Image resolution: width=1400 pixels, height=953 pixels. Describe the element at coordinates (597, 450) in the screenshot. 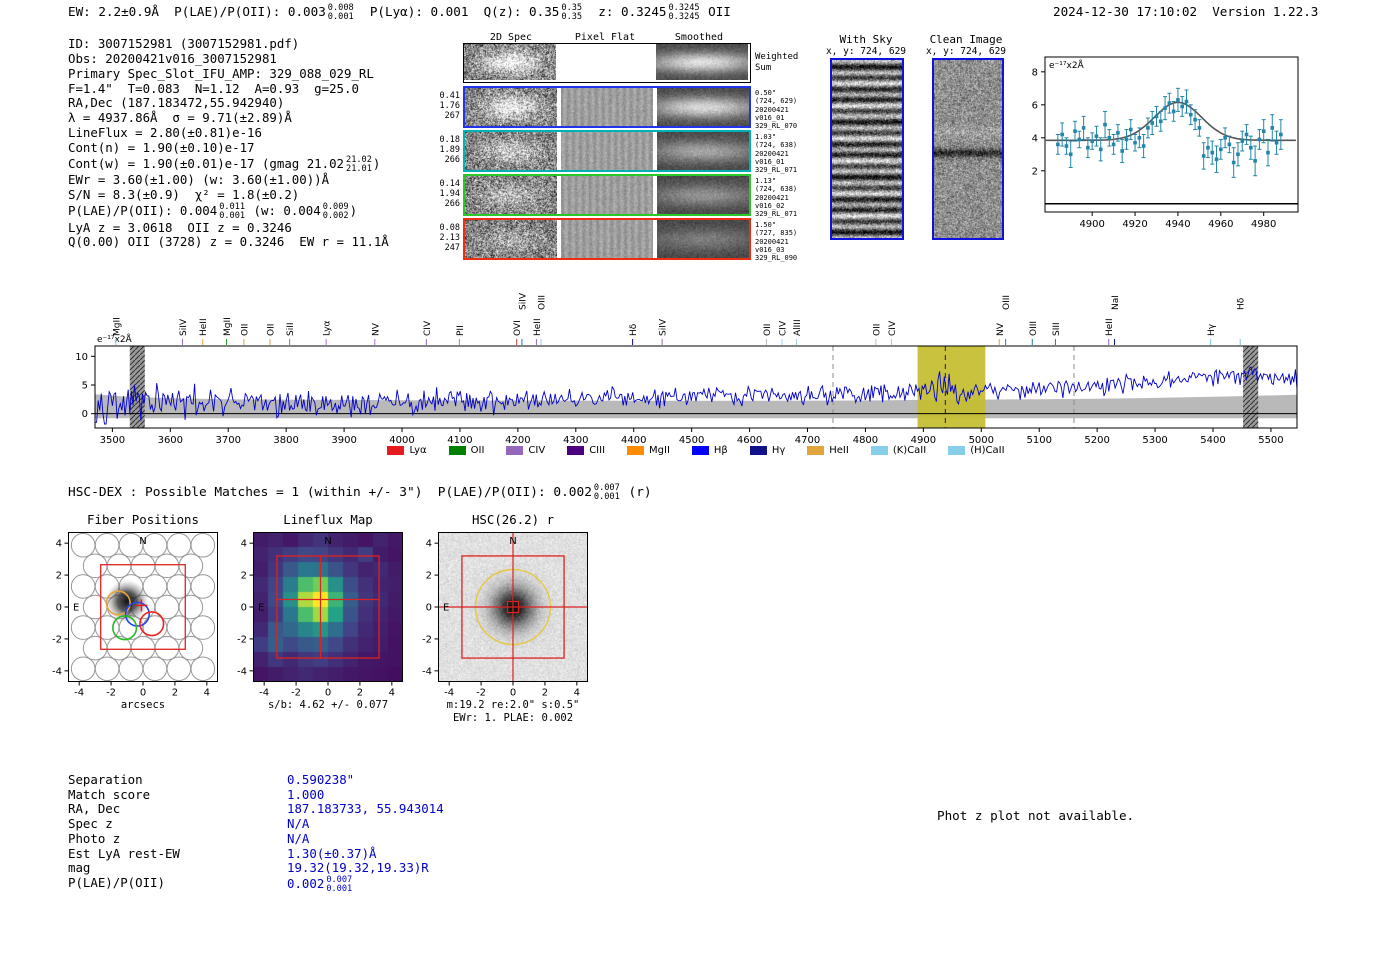

I see `legend-label: CIII` at that location.